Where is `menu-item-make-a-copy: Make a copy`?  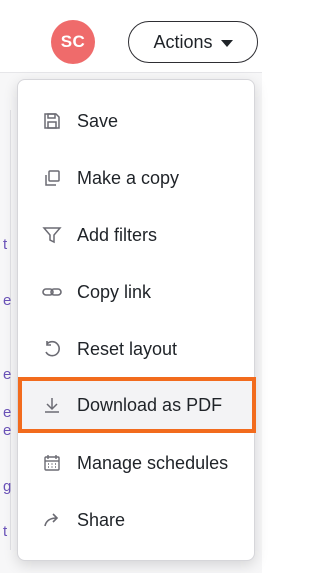
menu-item-make-a-copy: Make a copy is located at coordinates (136, 178).